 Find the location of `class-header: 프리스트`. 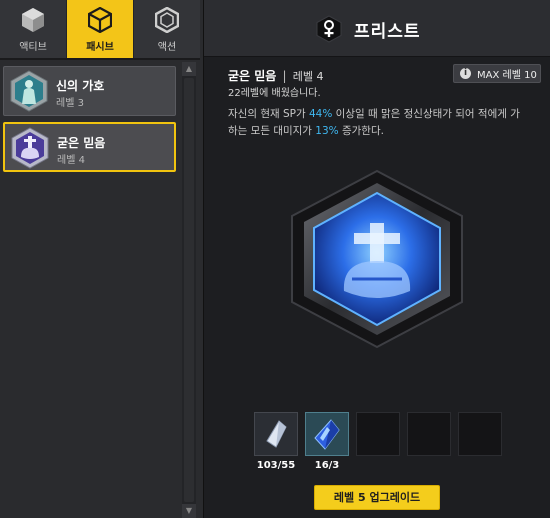

class-header: 프리스트 is located at coordinates (377, 28).